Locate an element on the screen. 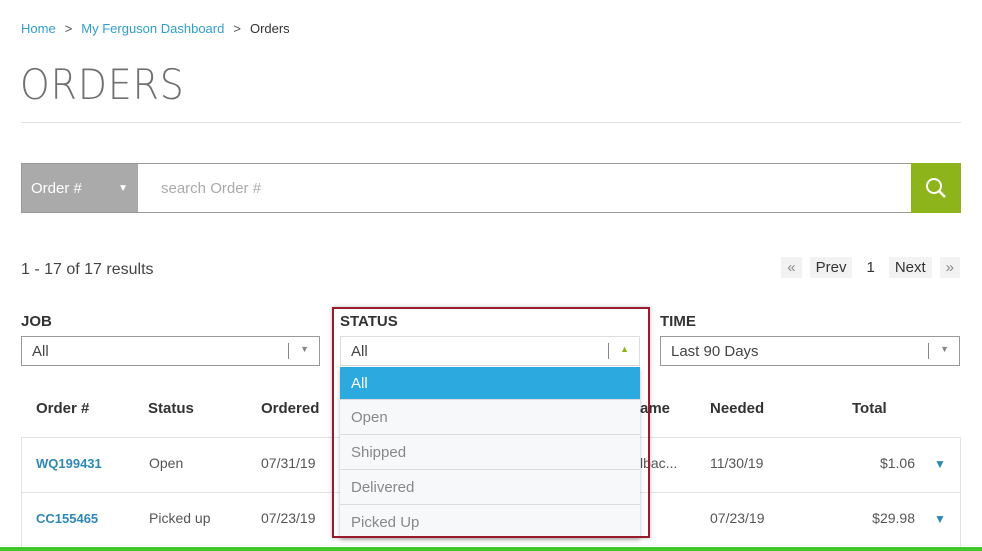  order-status: Open is located at coordinates (166, 463).